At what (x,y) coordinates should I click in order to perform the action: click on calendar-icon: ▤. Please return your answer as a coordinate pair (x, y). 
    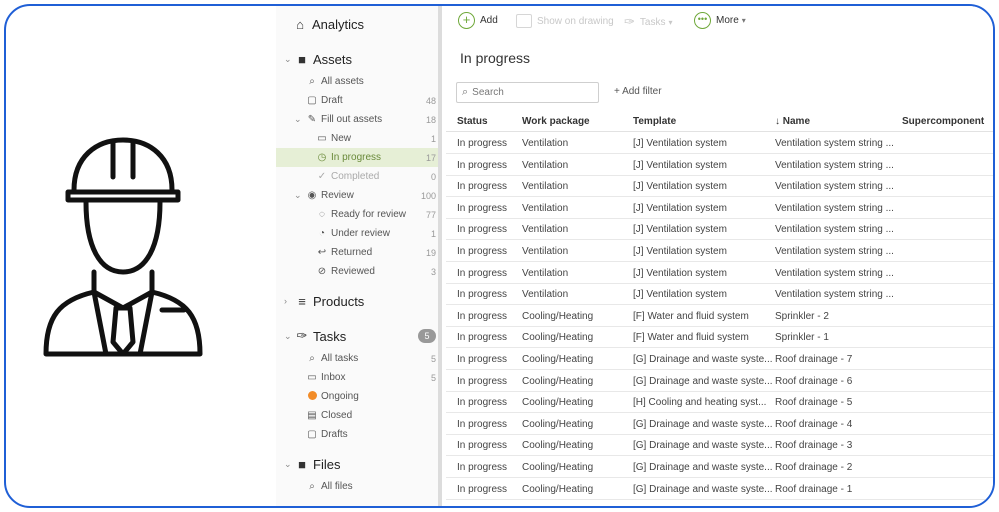
    Looking at the image, I should click on (312, 415).